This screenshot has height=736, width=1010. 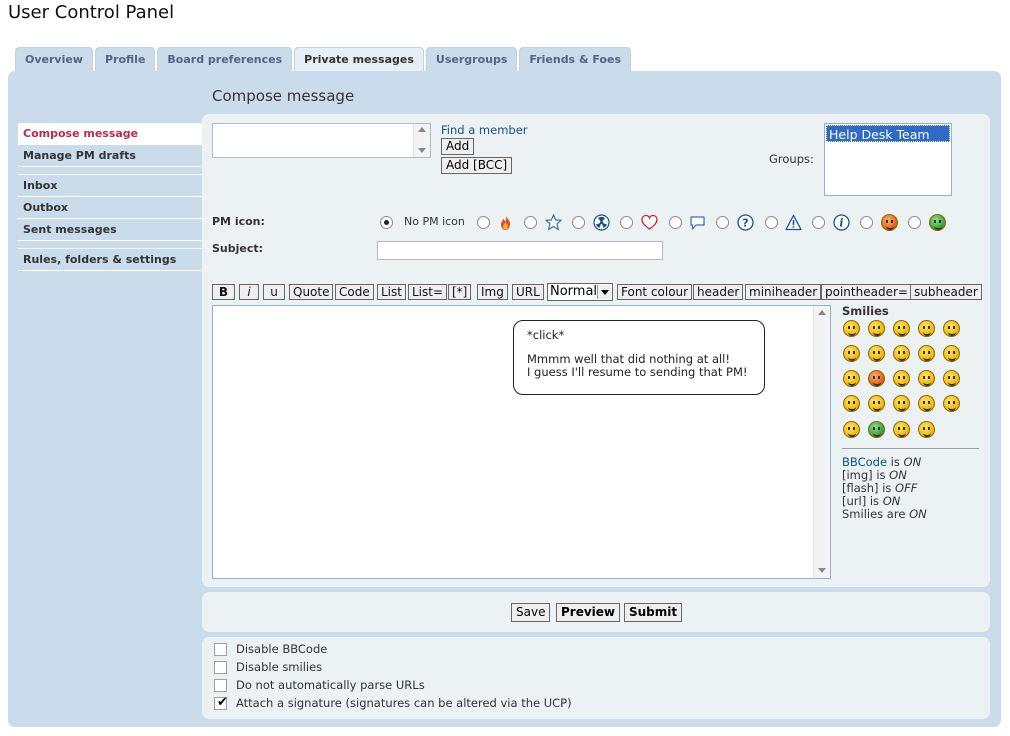 What do you see at coordinates (531, 612) in the screenshot?
I see `save-button: Save` at bounding box center [531, 612].